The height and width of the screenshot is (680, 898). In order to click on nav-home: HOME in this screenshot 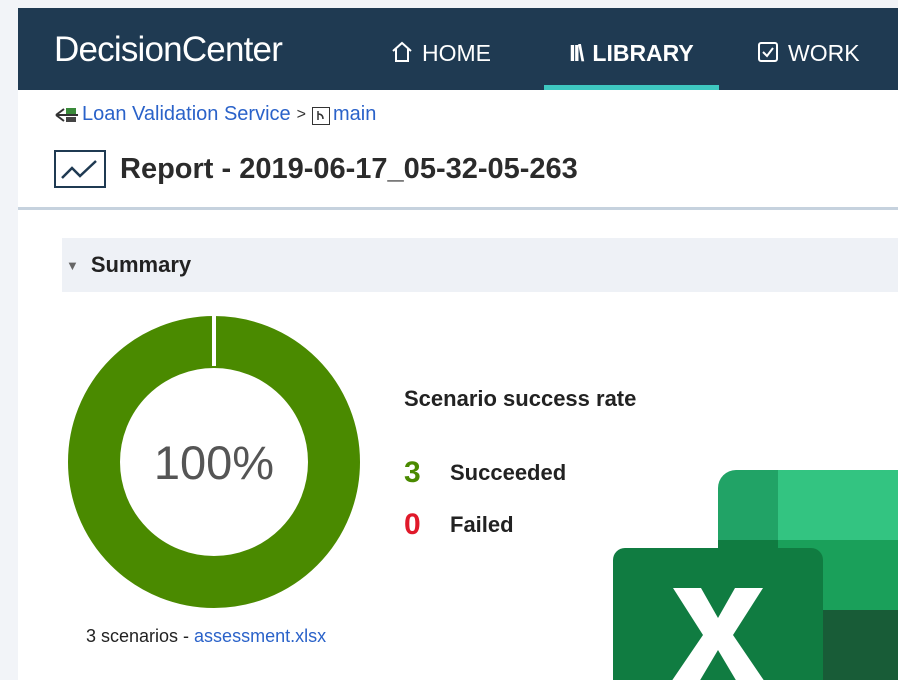, I will do `click(440, 65)`.